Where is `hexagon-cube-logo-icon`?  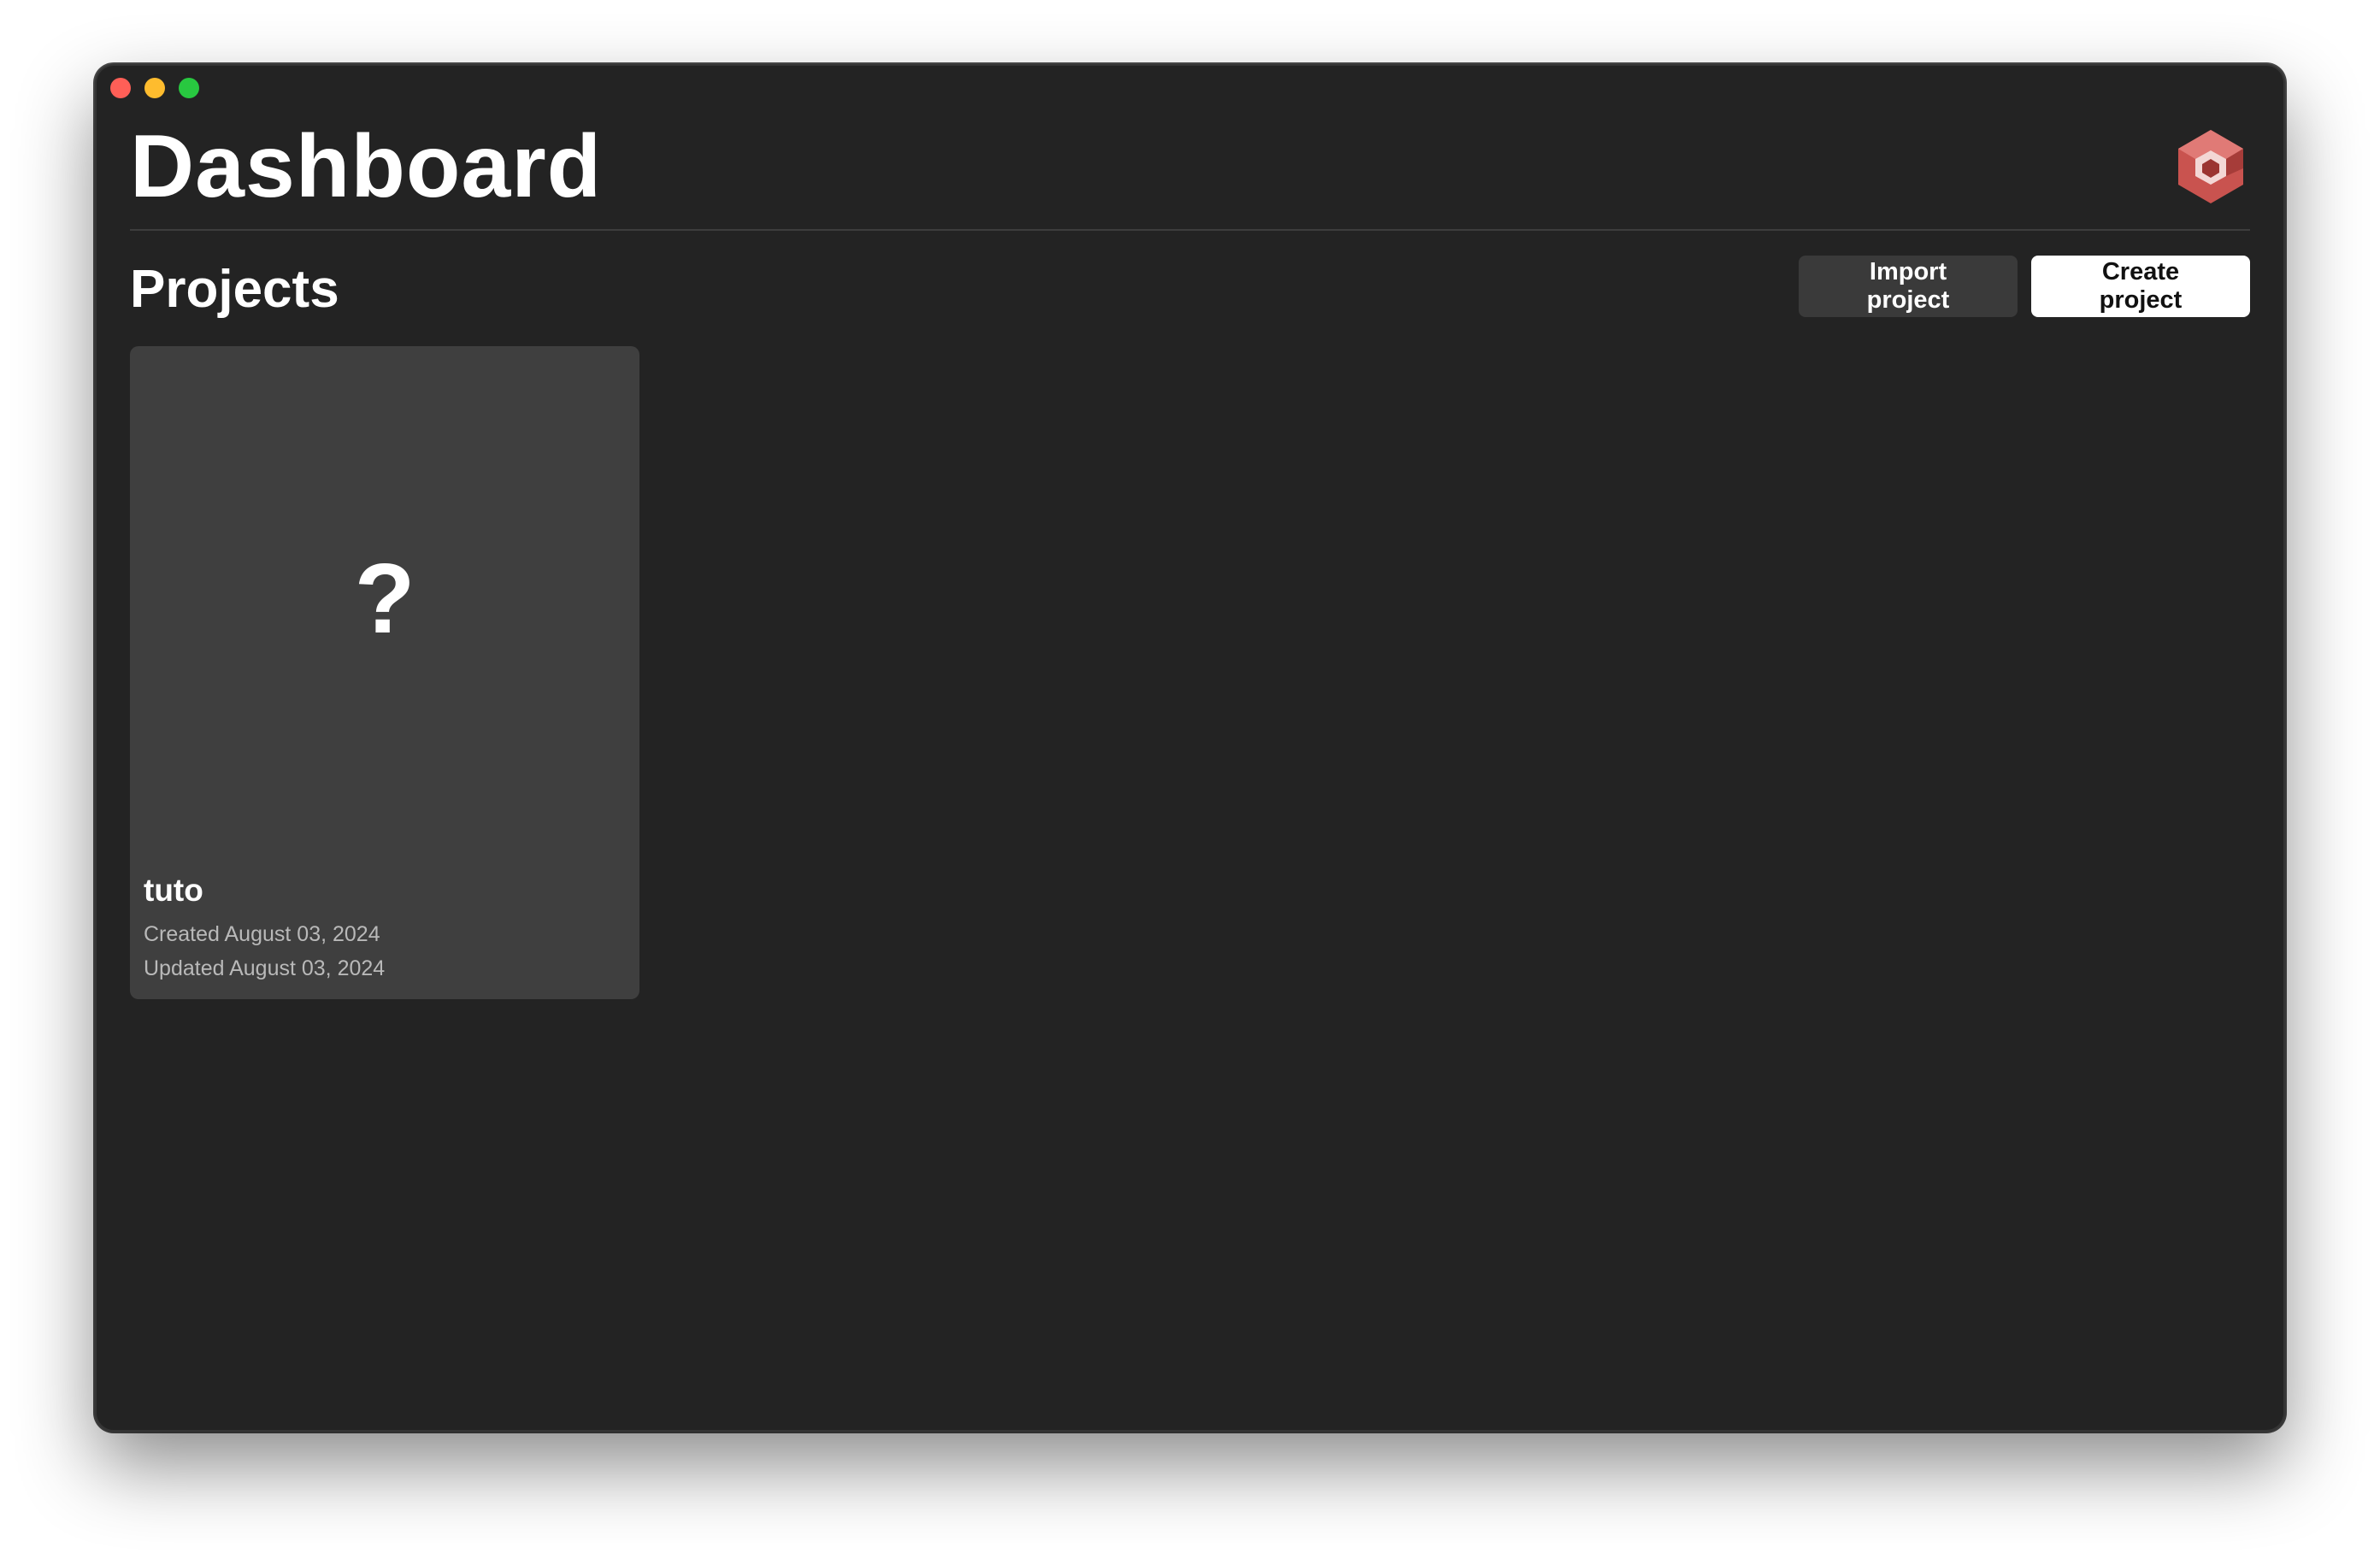
hexagon-cube-logo-icon is located at coordinates (2210, 167).